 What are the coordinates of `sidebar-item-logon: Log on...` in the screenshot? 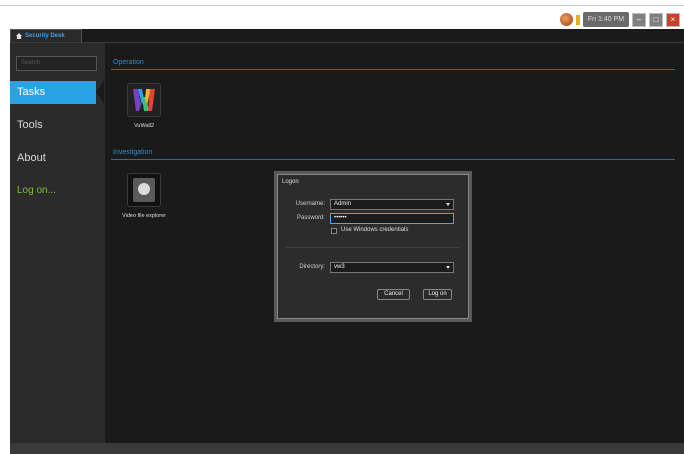 It's located at (53, 190).